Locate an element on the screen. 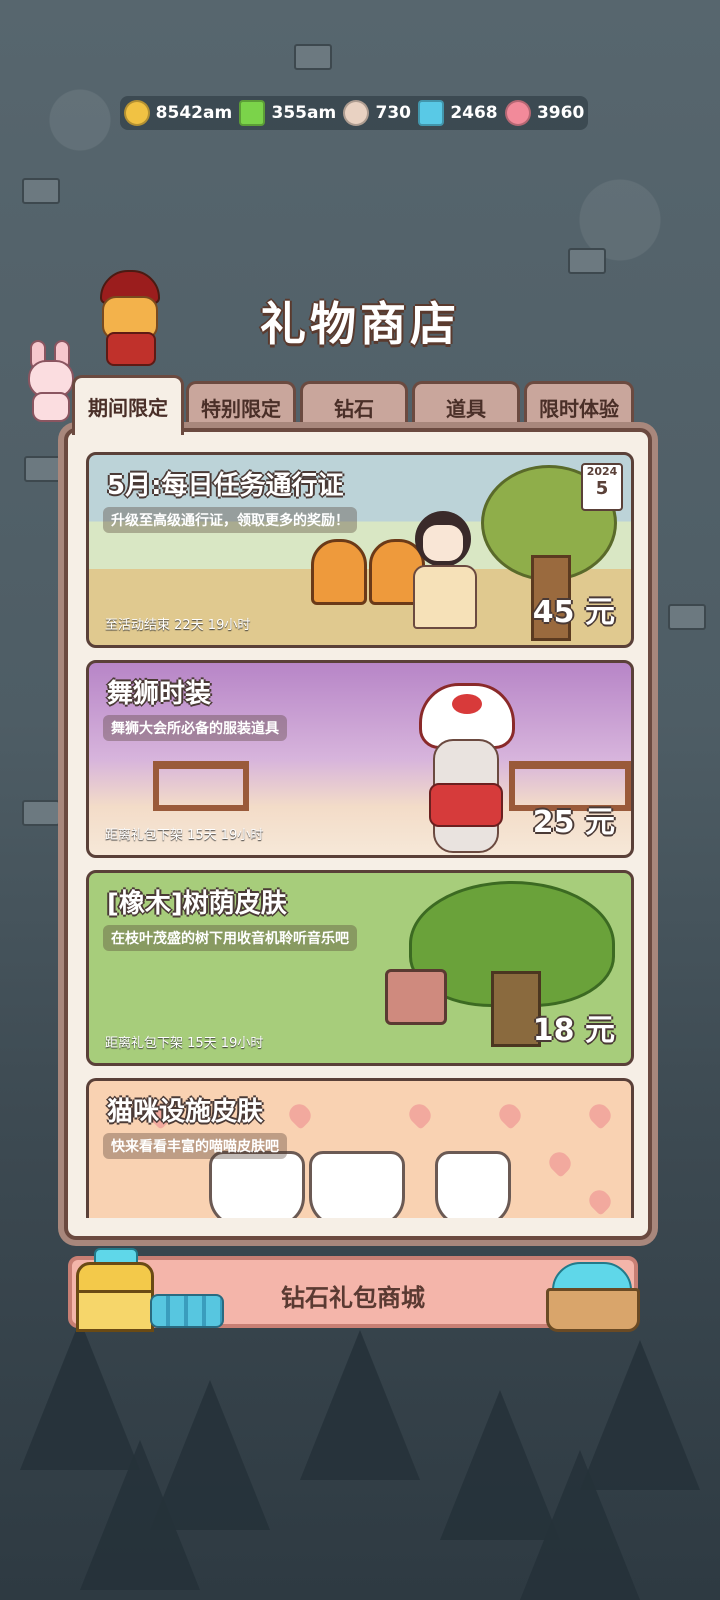 This screenshot has height=1600, width=720. tab-trial: 限时体验 is located at coordinates (579, 406).